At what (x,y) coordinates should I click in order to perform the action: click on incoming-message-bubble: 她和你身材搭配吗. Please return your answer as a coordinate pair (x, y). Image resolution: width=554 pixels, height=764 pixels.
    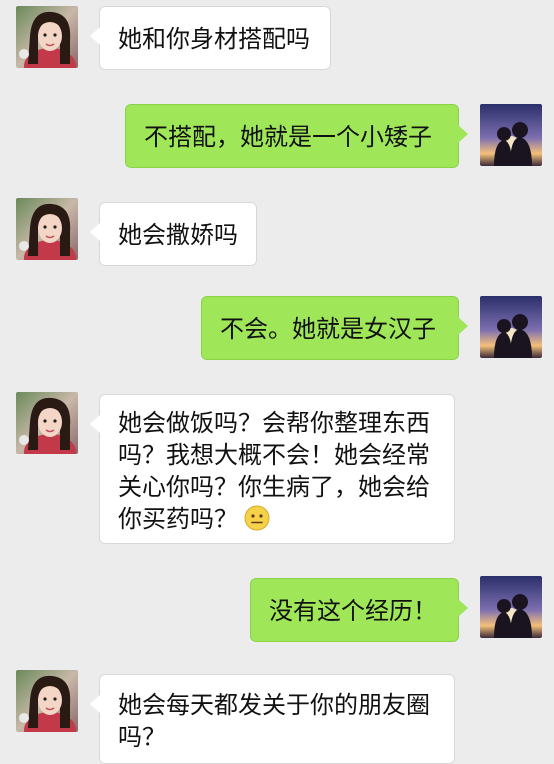
    Looking at the image, I should click on (210, 38).